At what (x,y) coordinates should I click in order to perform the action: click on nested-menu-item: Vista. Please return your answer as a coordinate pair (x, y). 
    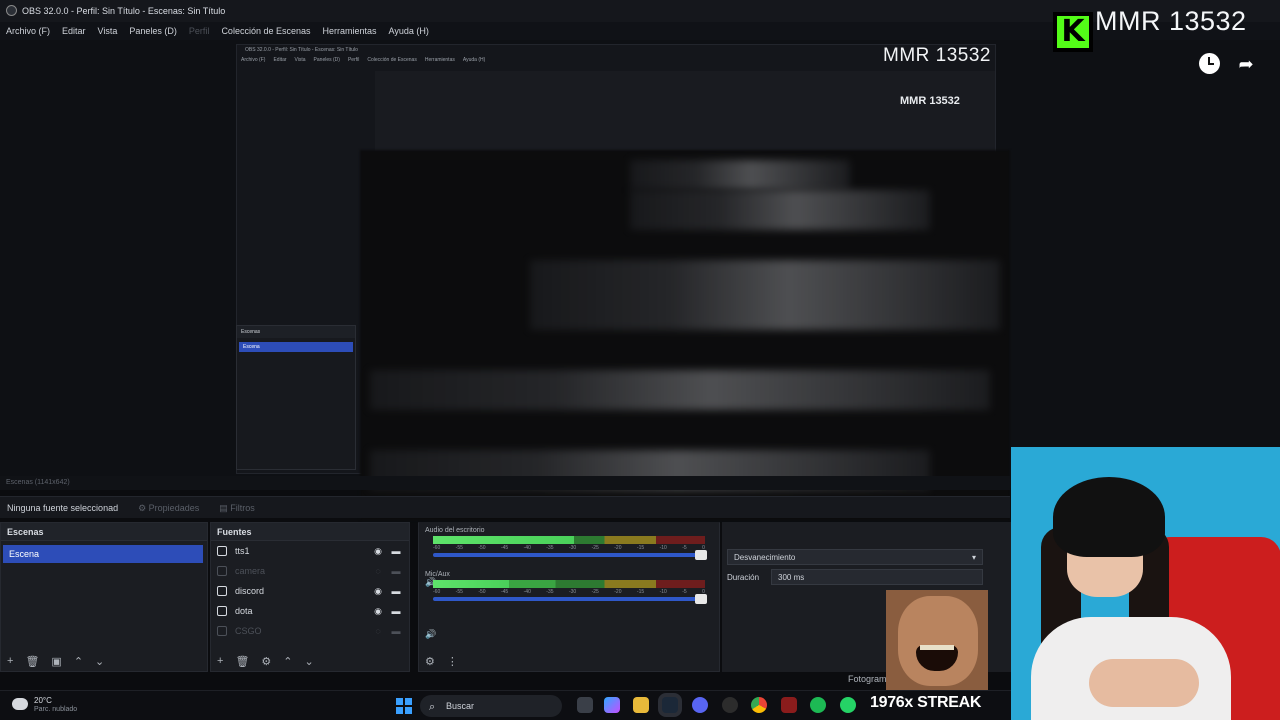
    Looking at the image, I should click on (300, 60).